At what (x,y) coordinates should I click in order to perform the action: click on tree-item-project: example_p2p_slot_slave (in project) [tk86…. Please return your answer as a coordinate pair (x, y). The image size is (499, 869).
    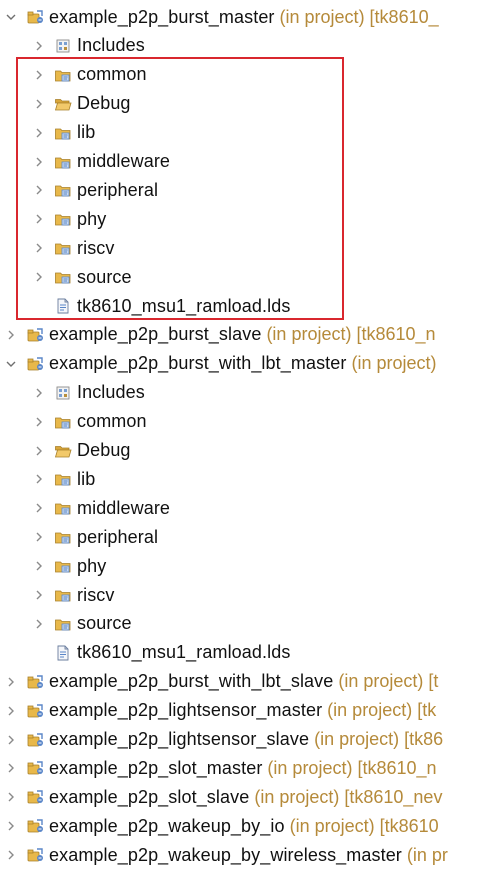
    Looking at the image, I should click on (223, 797).